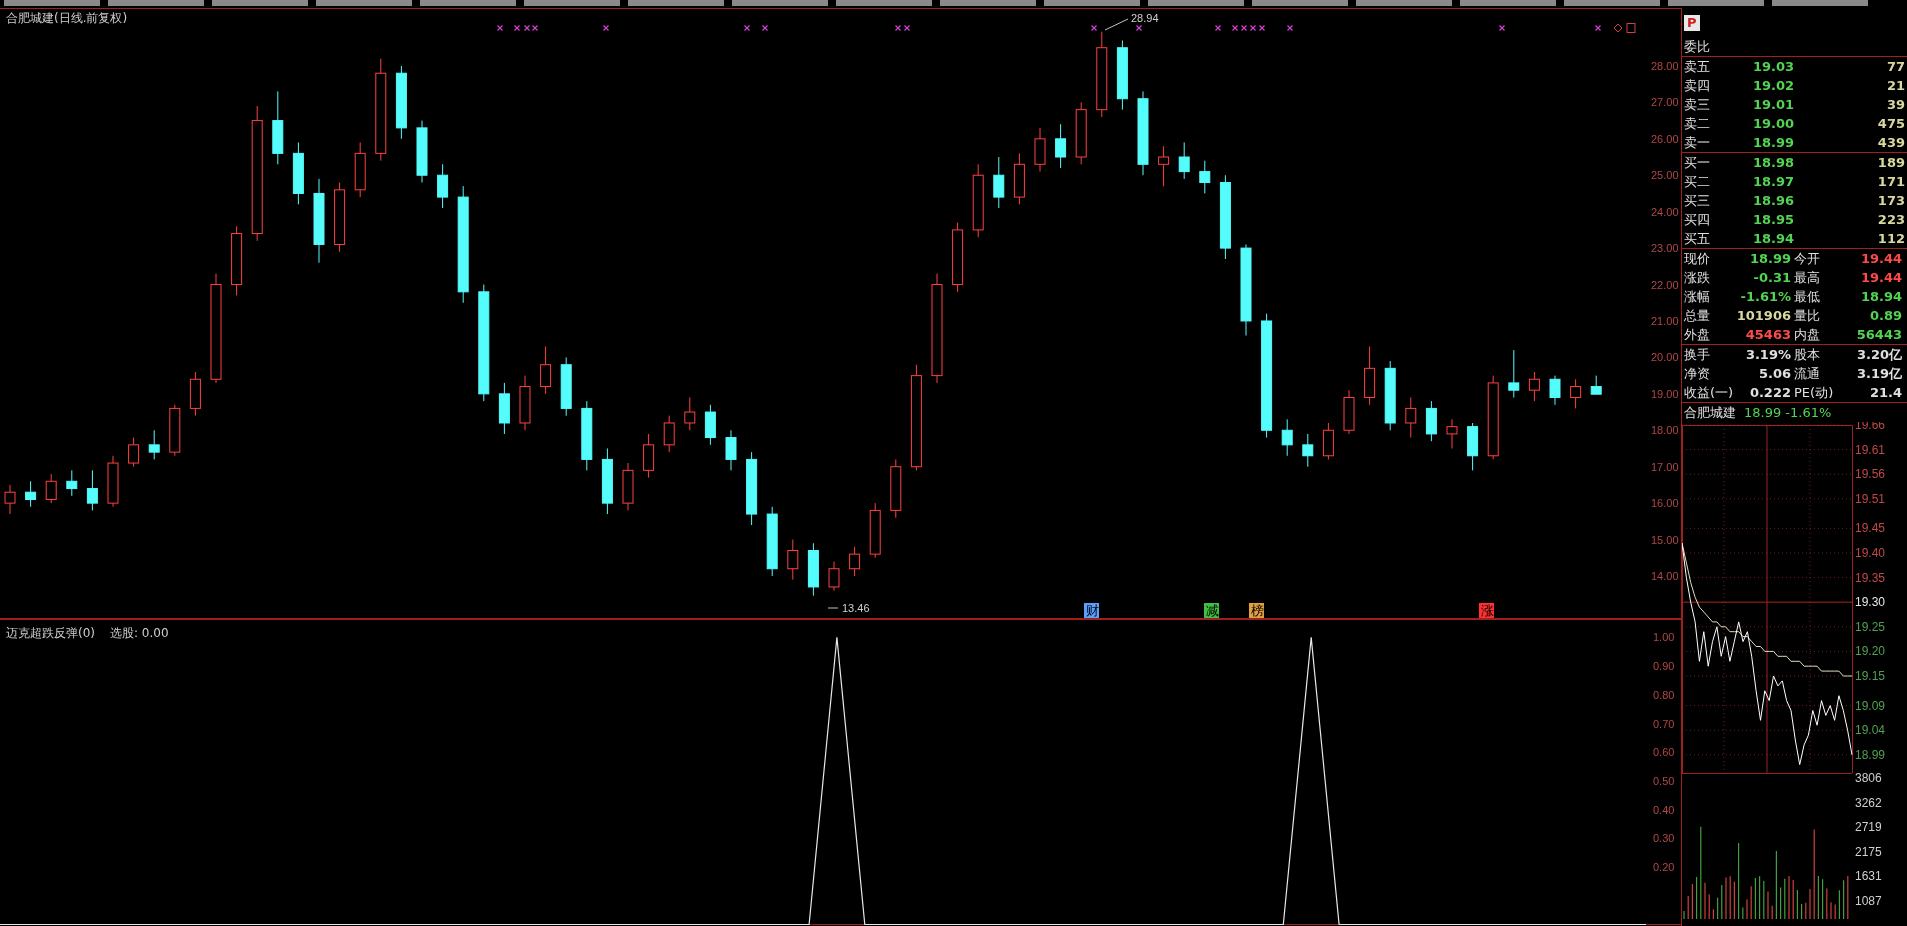 The width and height of the screenshot is (1907, 926). I want to click on stat-value: 18.94, so click(1881, 297).